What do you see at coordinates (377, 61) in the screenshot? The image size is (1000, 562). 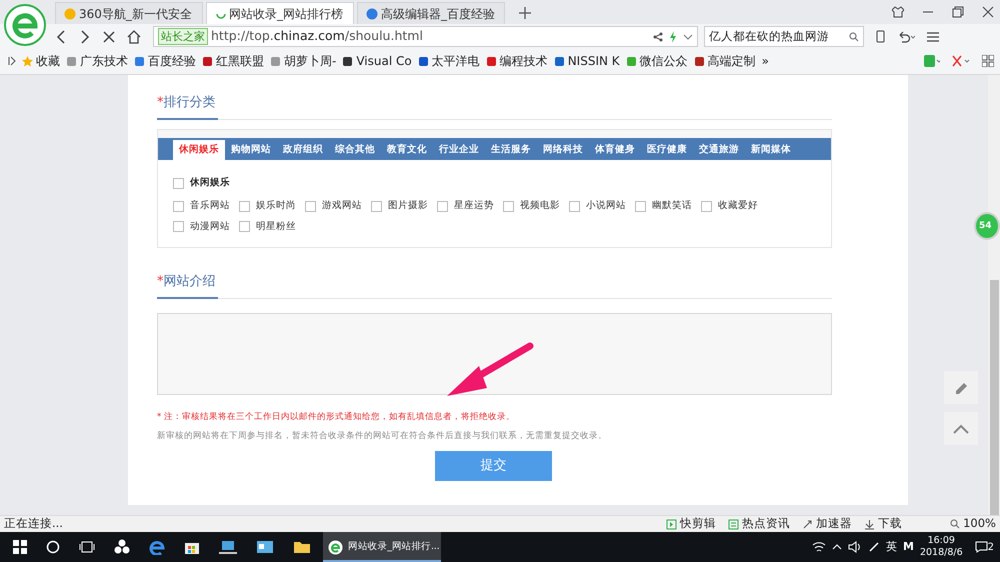 I see `bookmark-link: Visual Co` at bounding box center [377, 61].